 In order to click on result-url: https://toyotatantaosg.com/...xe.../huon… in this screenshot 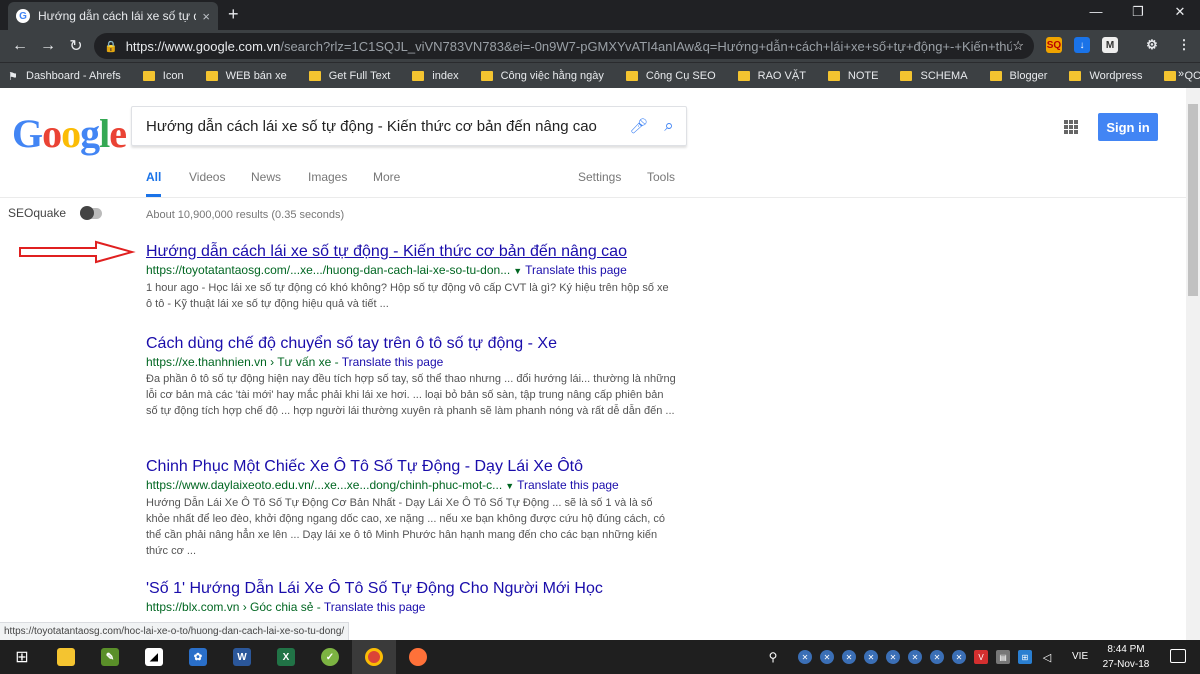, I will do `click(386, 270)`.